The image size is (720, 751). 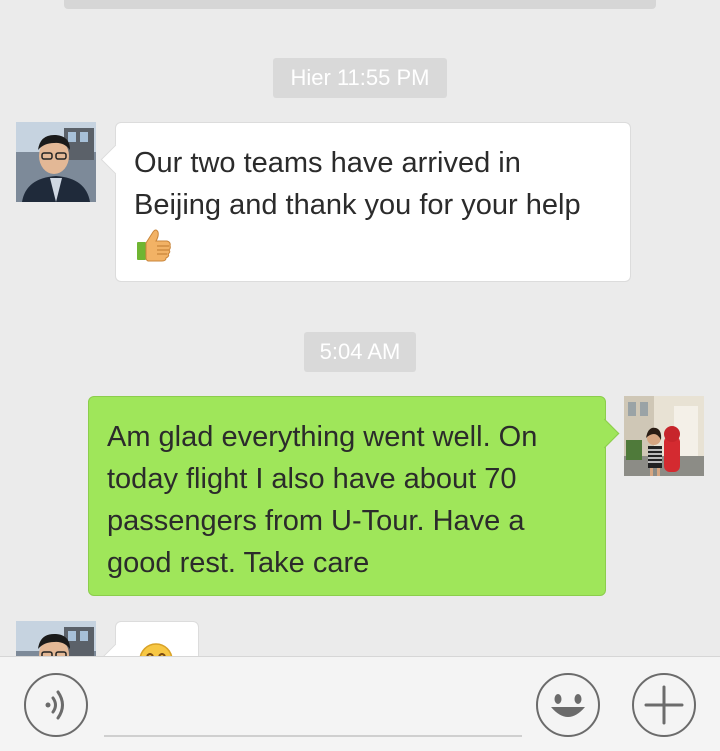 What do you see at coordinates (56, 162) in the screenshot?
I see `contact-avatar` at bounding box center [56, 162].